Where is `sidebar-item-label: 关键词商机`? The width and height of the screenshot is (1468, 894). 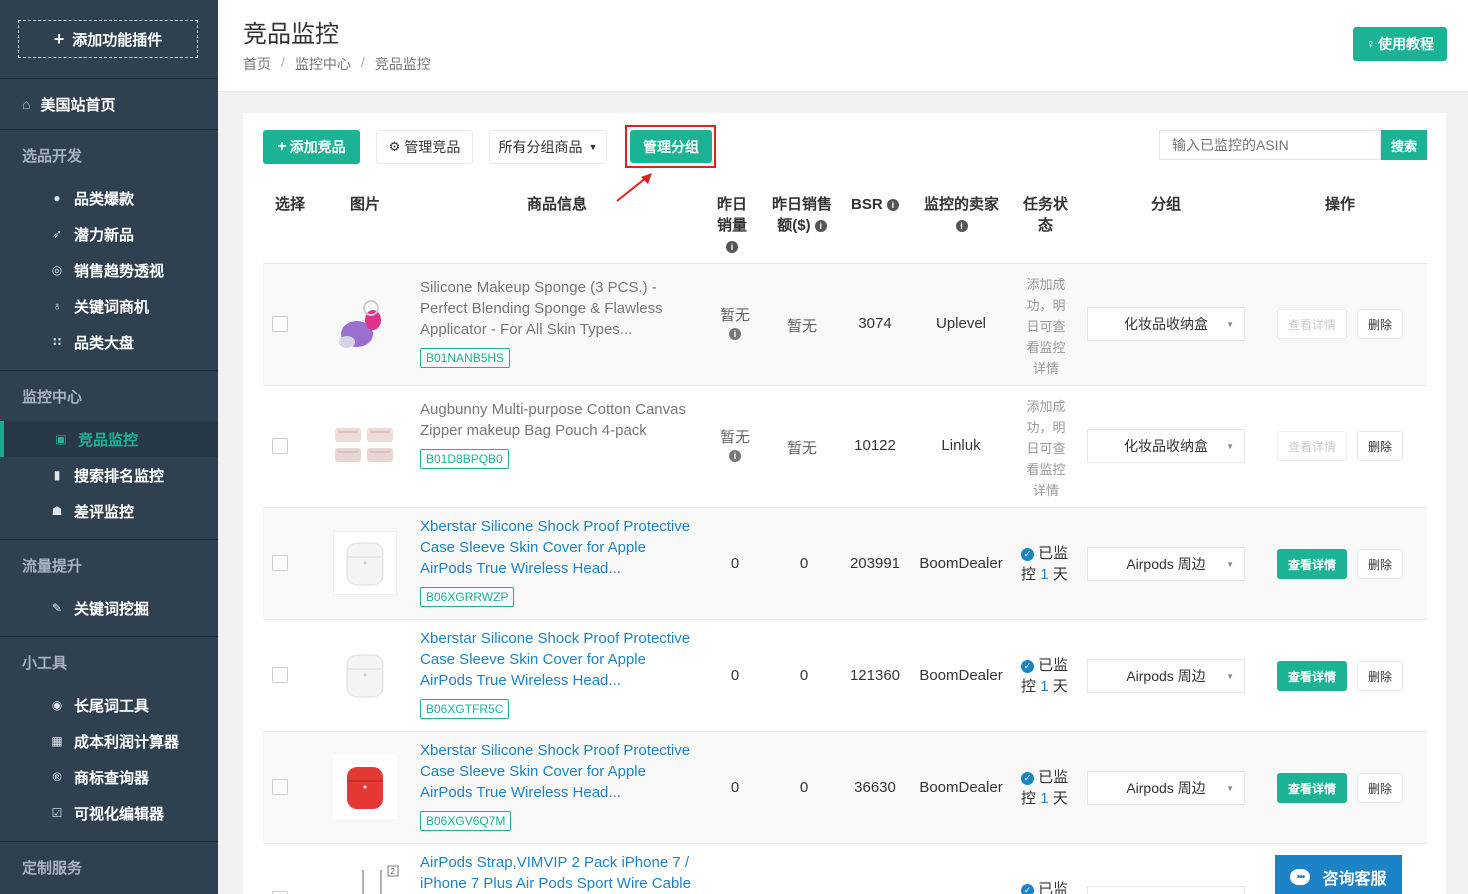 sidebar-item-label: 关键词商机 is located at coordinates (112, 307).